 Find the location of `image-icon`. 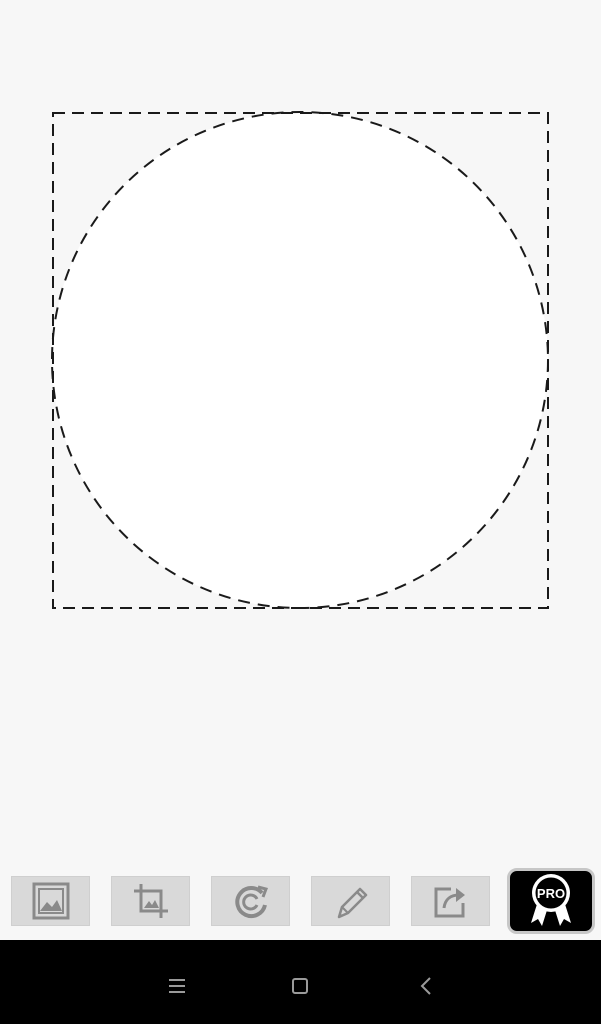

image-icon is located at coordinates (50, 901).